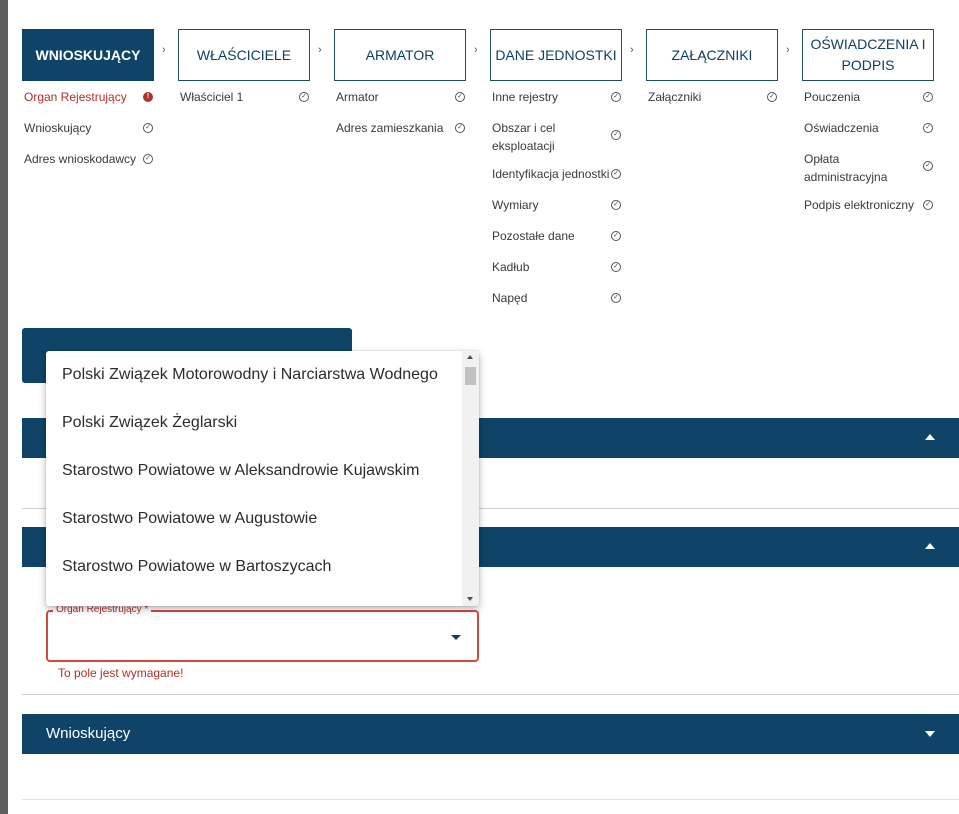 Image resolution: width=959 pixels, height=814 pixels. What do you see at coordinates (88, 55) in the screenshot?
I see `step-wnioskujacy: WNIOSKUJĄCY` at bounding box center [88, 55].